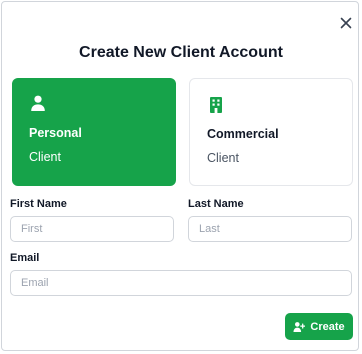 The height and width of the screenshot is (354, 362). I want to click on client-type-name: Personal, so click(55, 133).